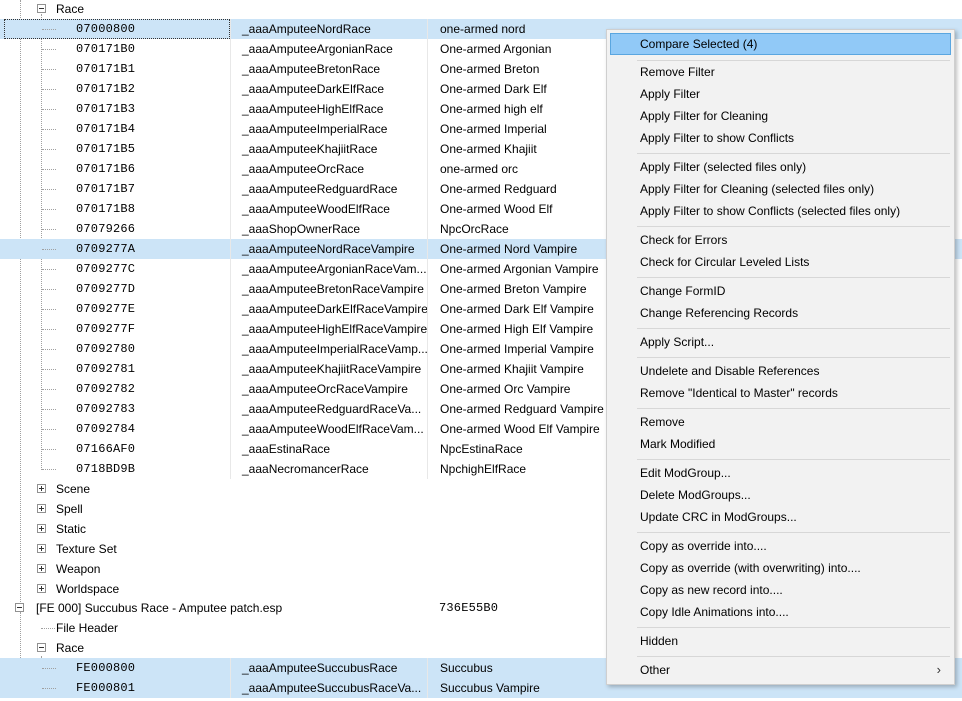 Image resolution: width=962 pixels, height=701 pixels. What do you see at coordinates (106, 688) in the screenshot?
I see `record-formid: FE000801` at bounding box center [106, 688].